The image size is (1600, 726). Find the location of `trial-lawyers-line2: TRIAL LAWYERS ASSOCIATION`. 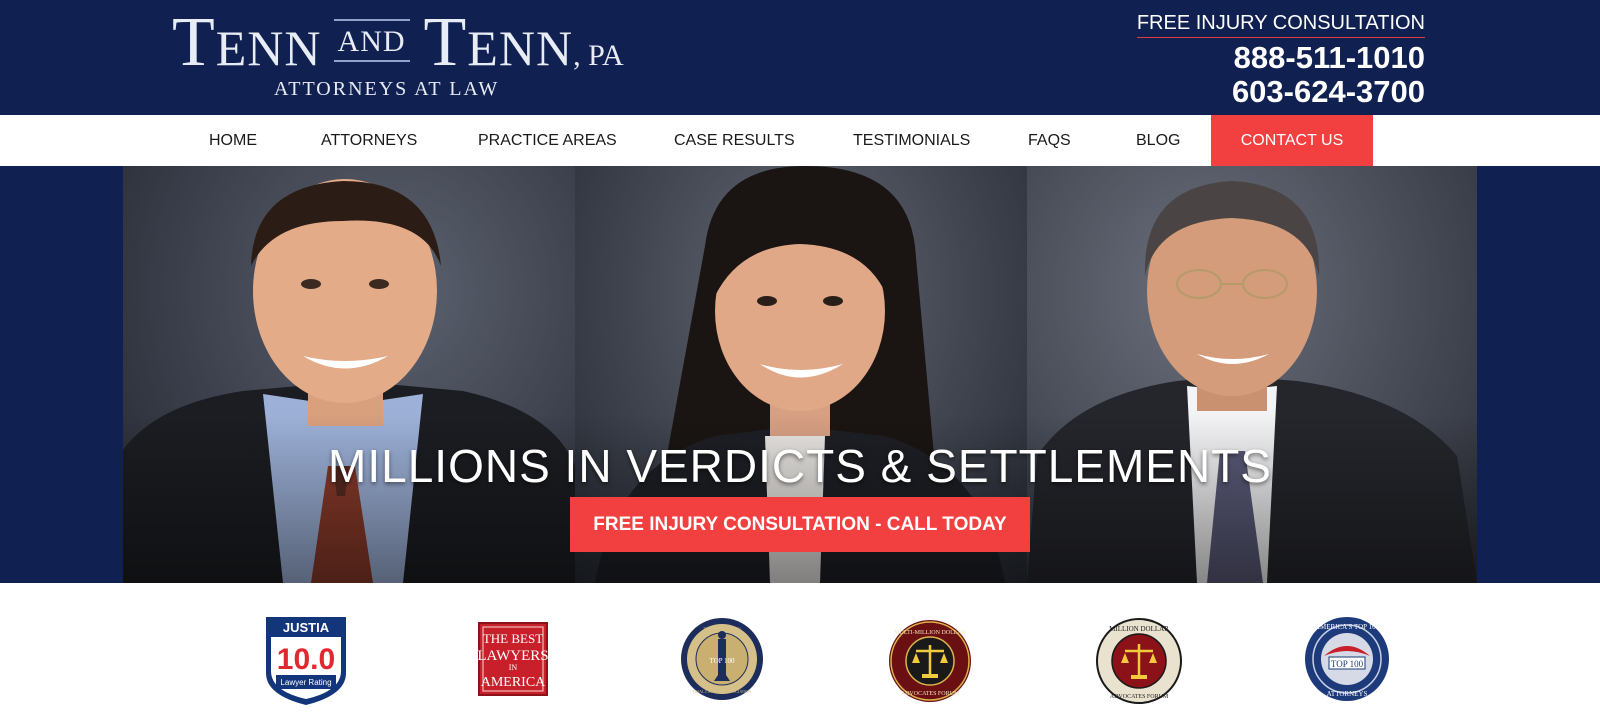

trial-lawyers-line2: TRIAL LAWYERS ASSOCIATION is located at coordinates (722, 691).